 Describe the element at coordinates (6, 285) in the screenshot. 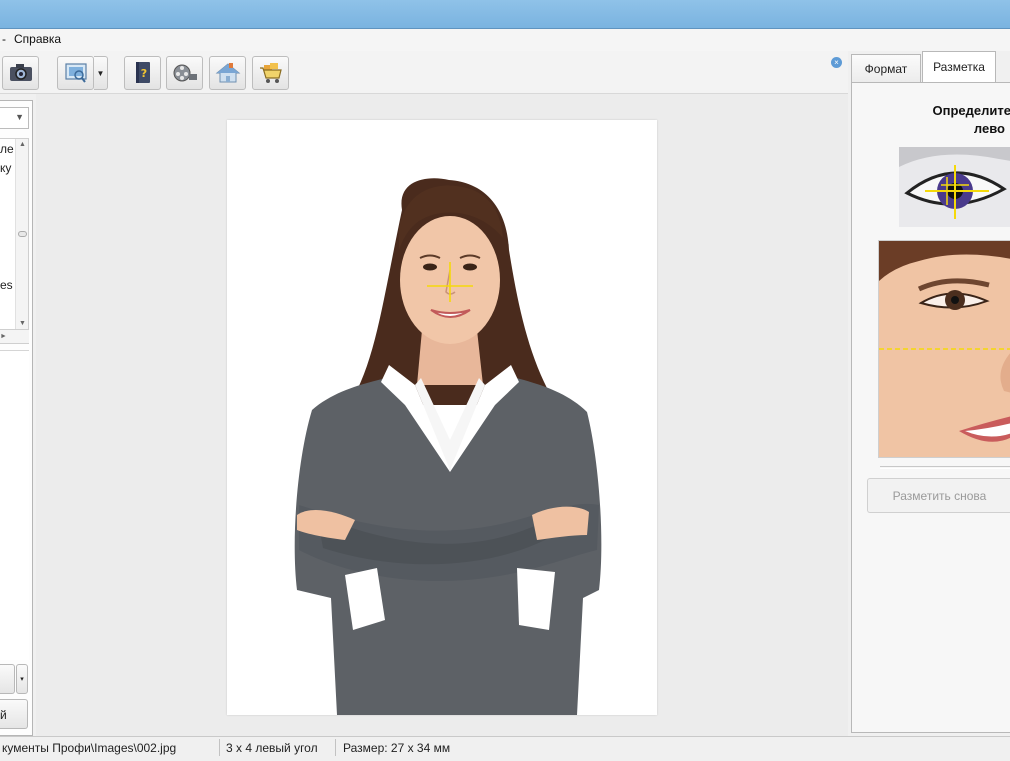

I see `list-item: es` at that location.